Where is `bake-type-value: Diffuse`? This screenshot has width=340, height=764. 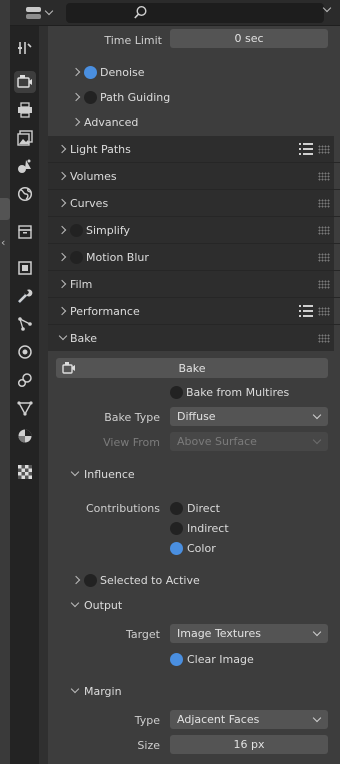 bake-type-value: Diffuse is located at coordinates (196, 416).